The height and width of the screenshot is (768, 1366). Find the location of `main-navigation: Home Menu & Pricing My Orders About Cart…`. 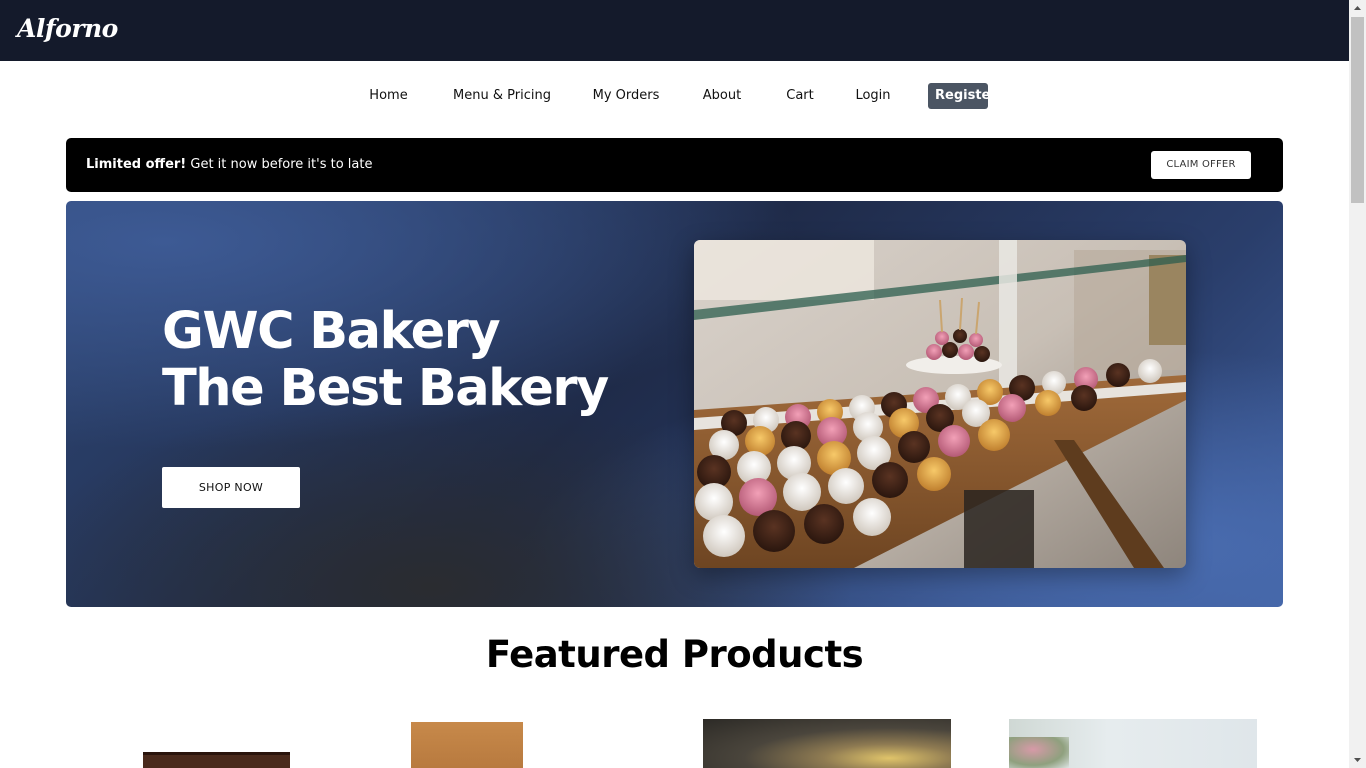

main-navigation: Home Menu & Pricing My Orders About Cart… is located at coordinates (674, 96).